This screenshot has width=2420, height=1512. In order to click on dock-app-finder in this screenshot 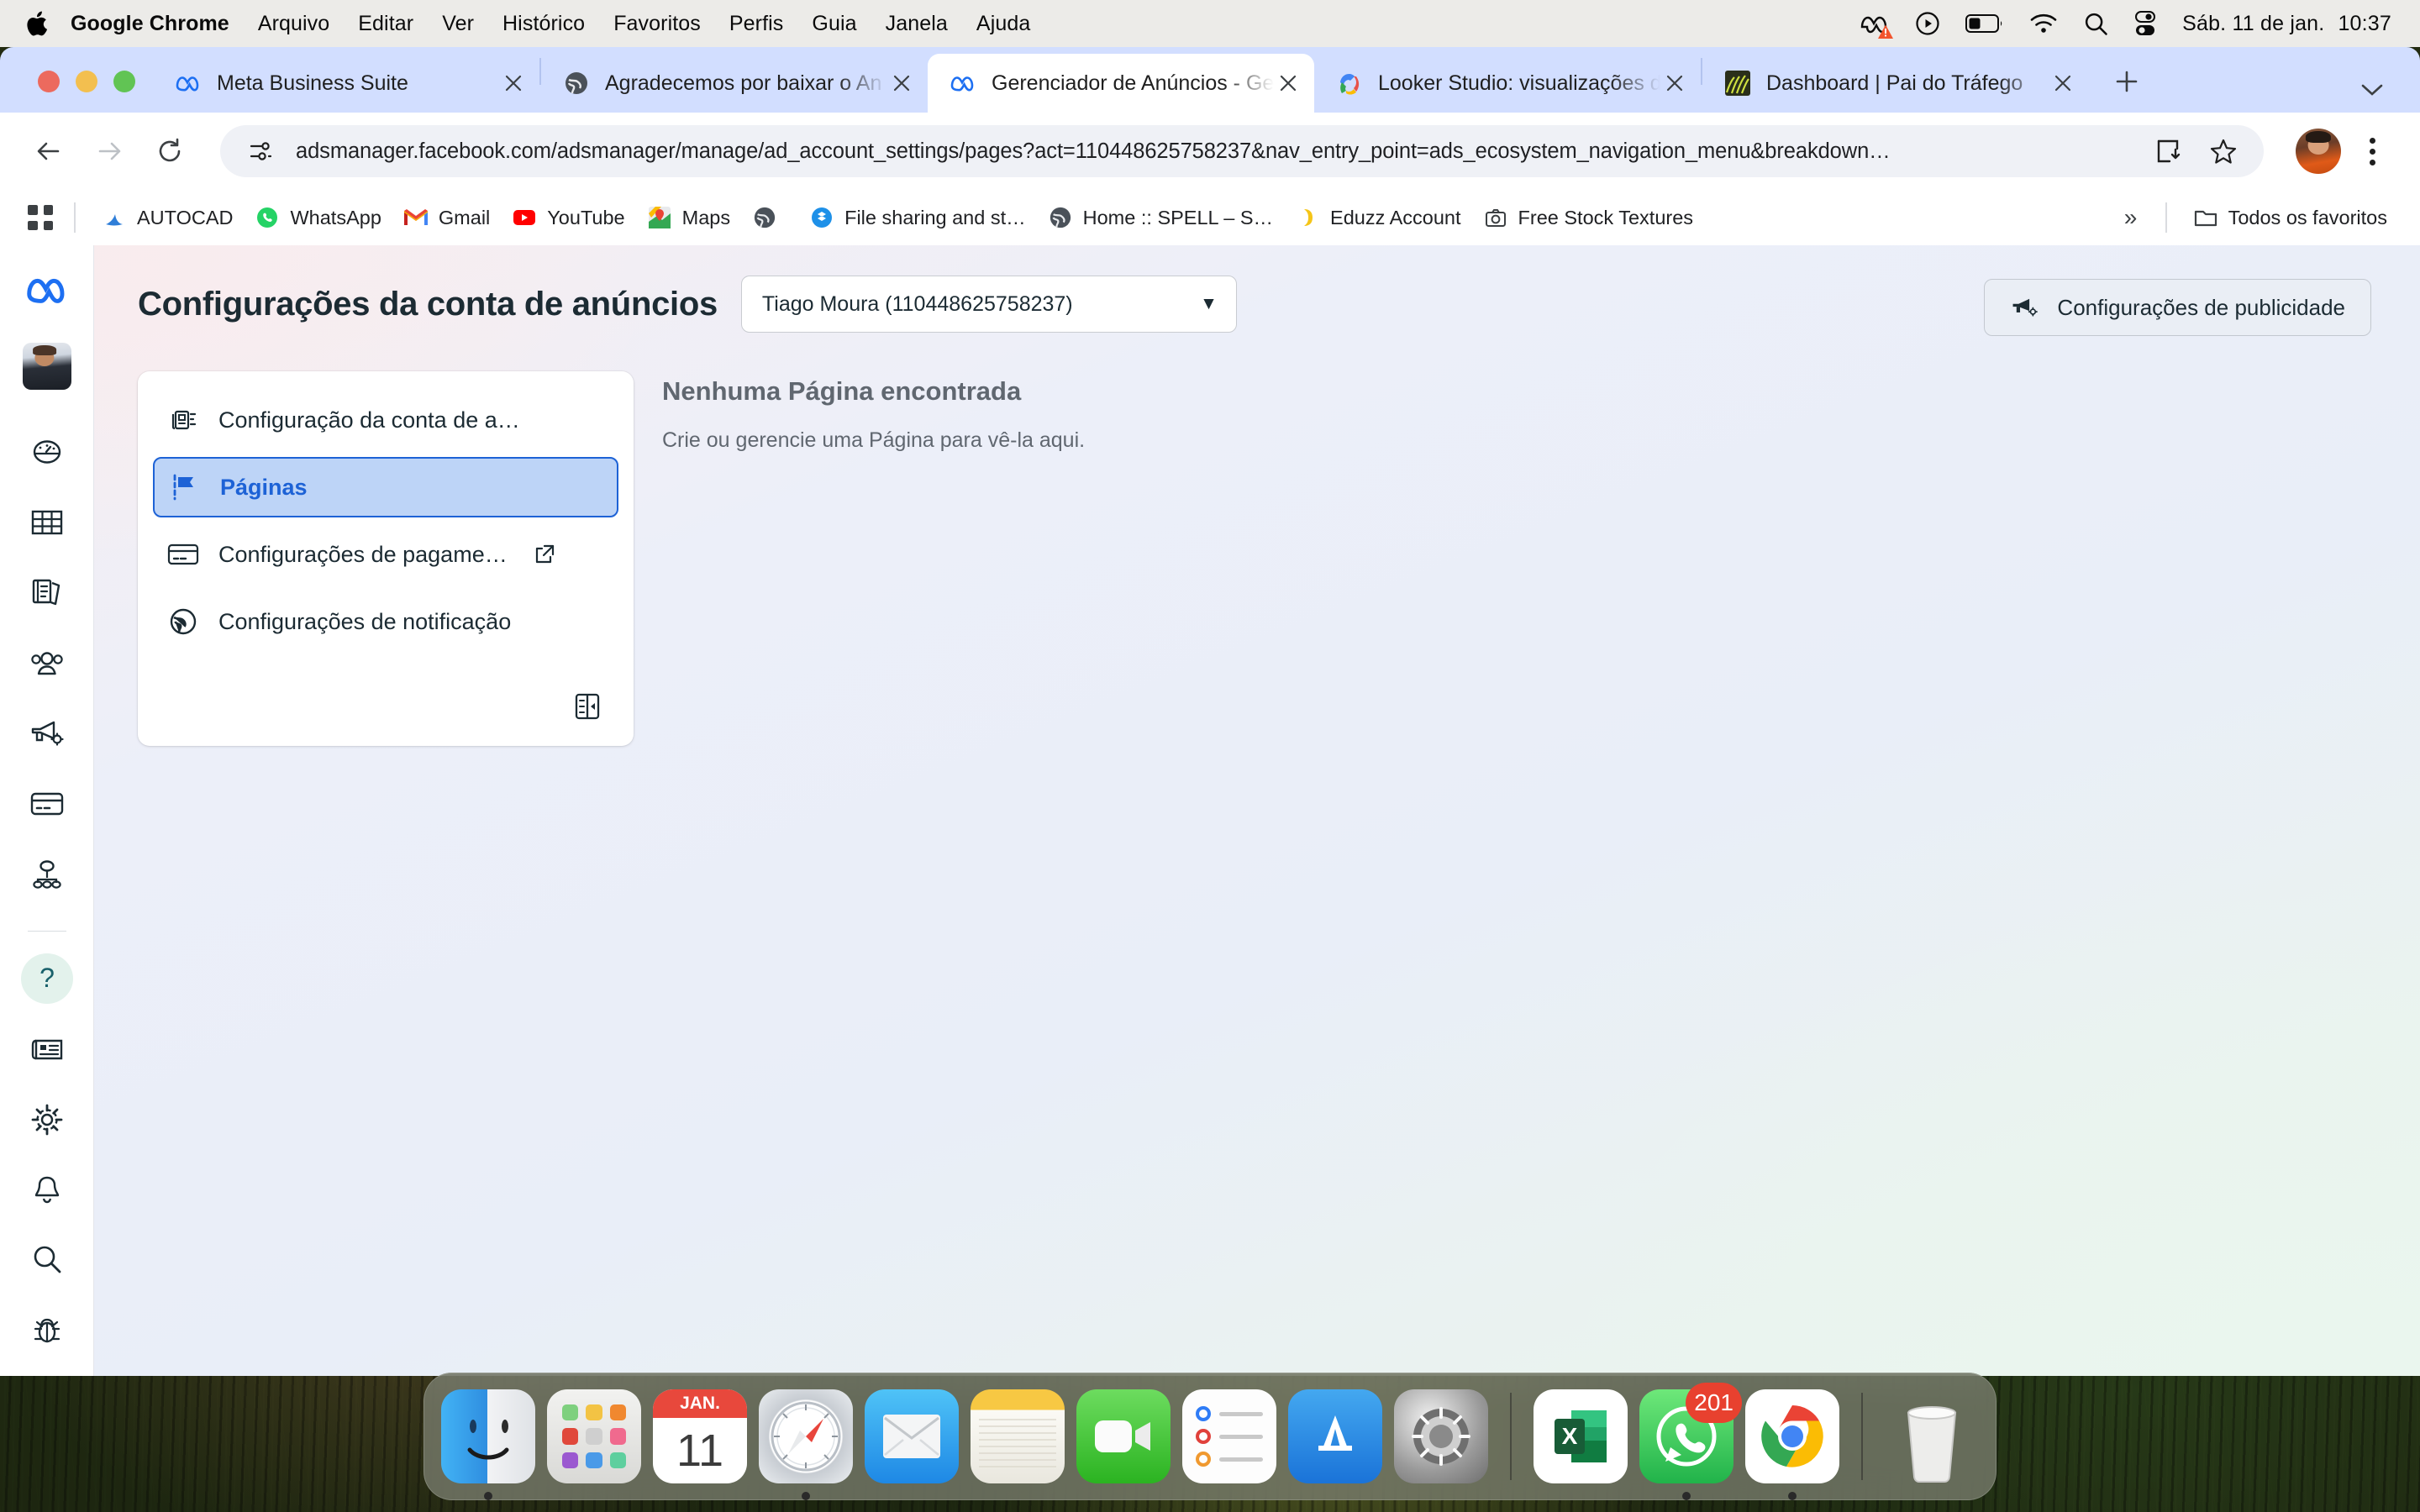, I will do `click(488, 1444)`.